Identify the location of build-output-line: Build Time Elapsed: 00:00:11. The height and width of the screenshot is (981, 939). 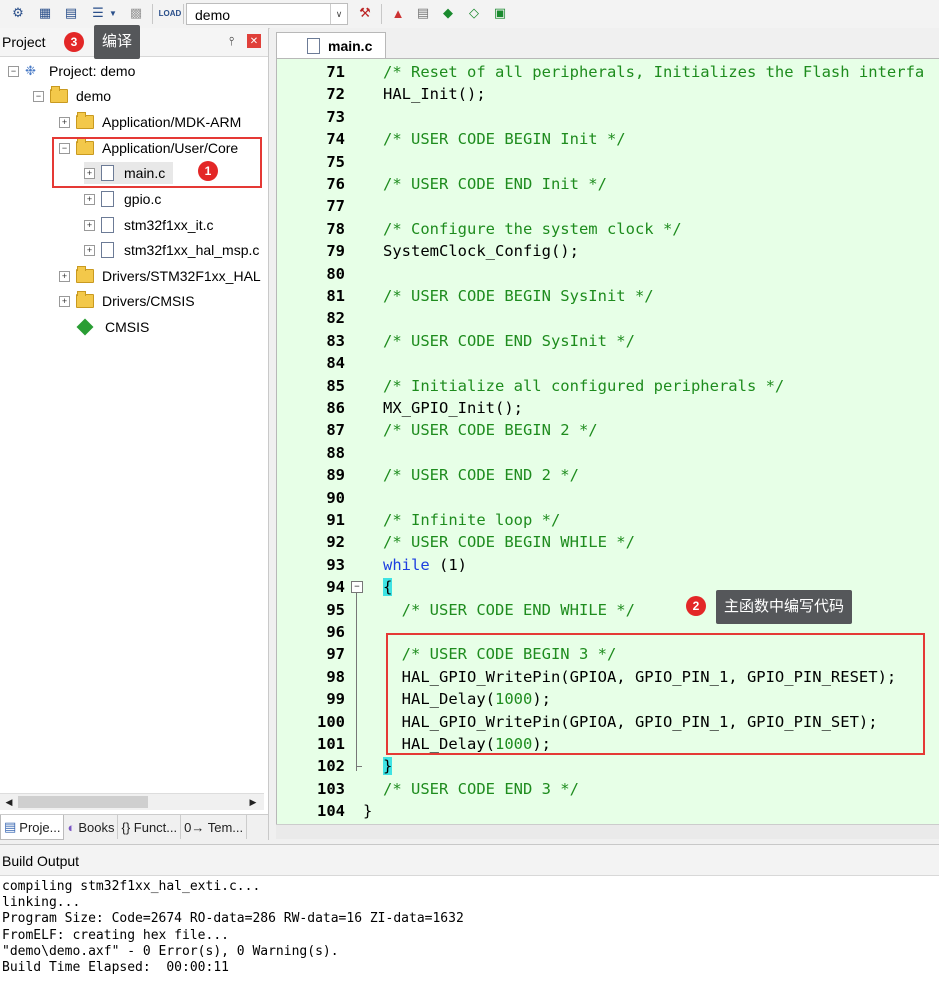
(115, 967).